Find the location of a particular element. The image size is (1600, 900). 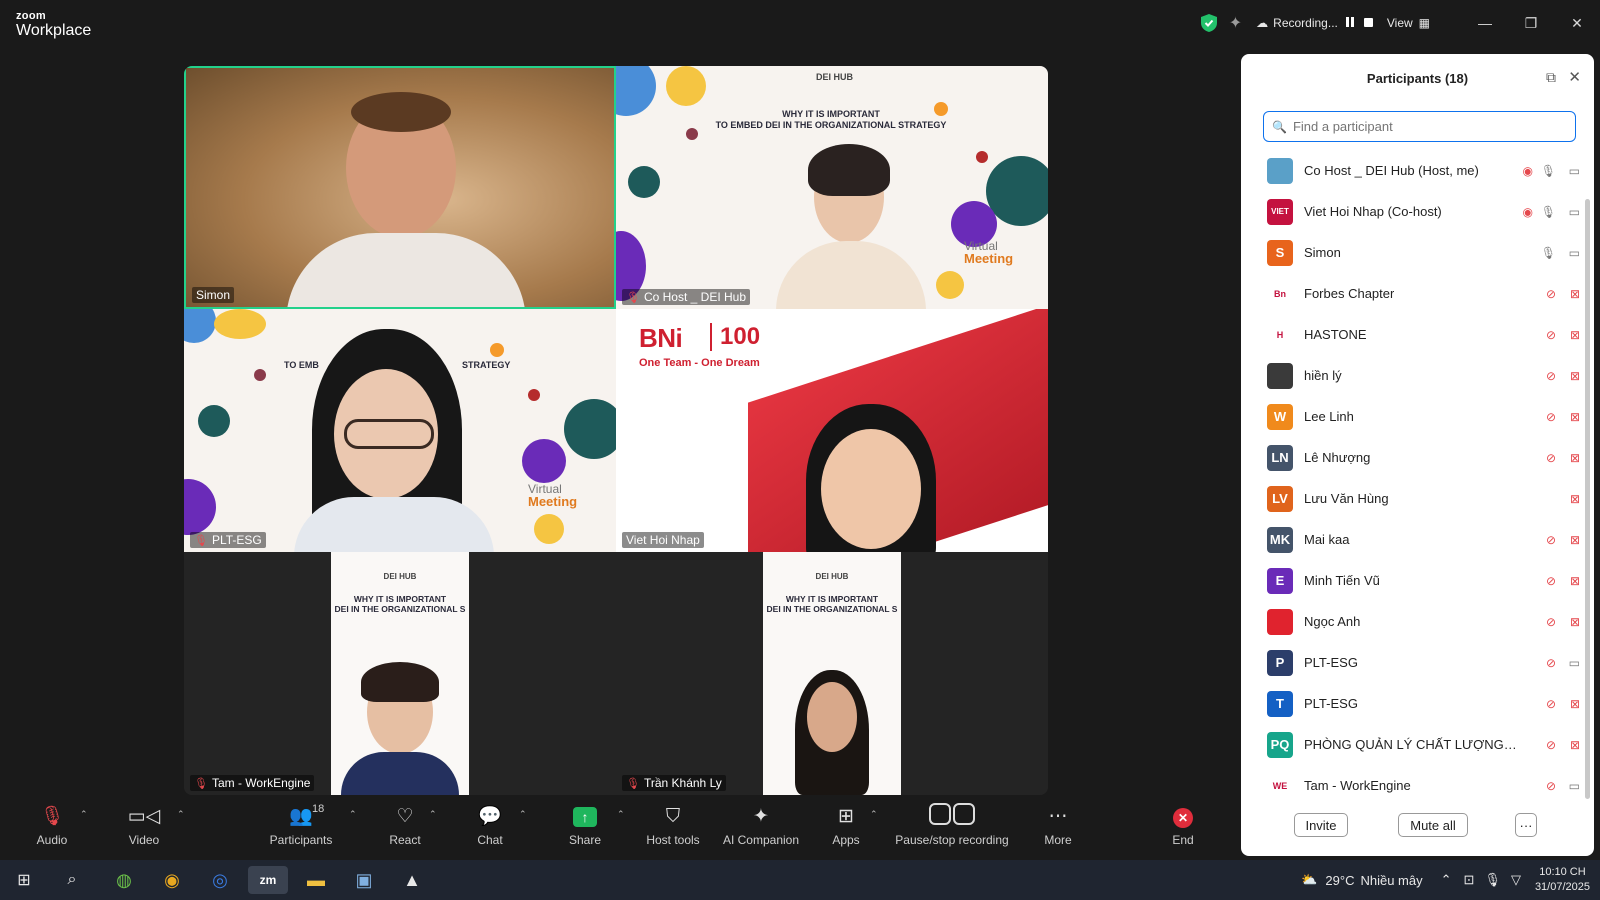

chevron-up-icon: ⌃ is located at coordinates (1446, 880).